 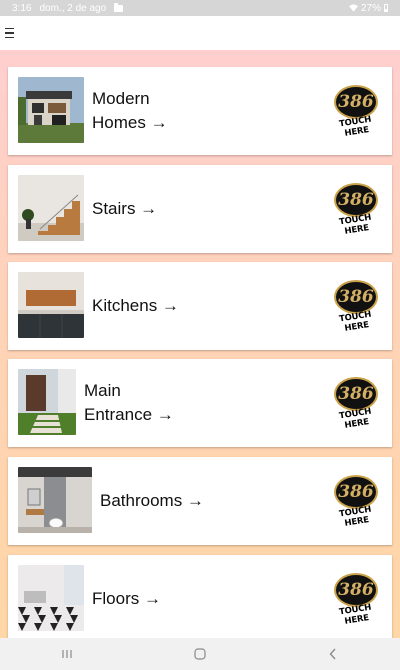 What do you see at coordinates (125, 208) in the screenshot?
I see `category-label: Stairs →` at bounding box center [125, 208].